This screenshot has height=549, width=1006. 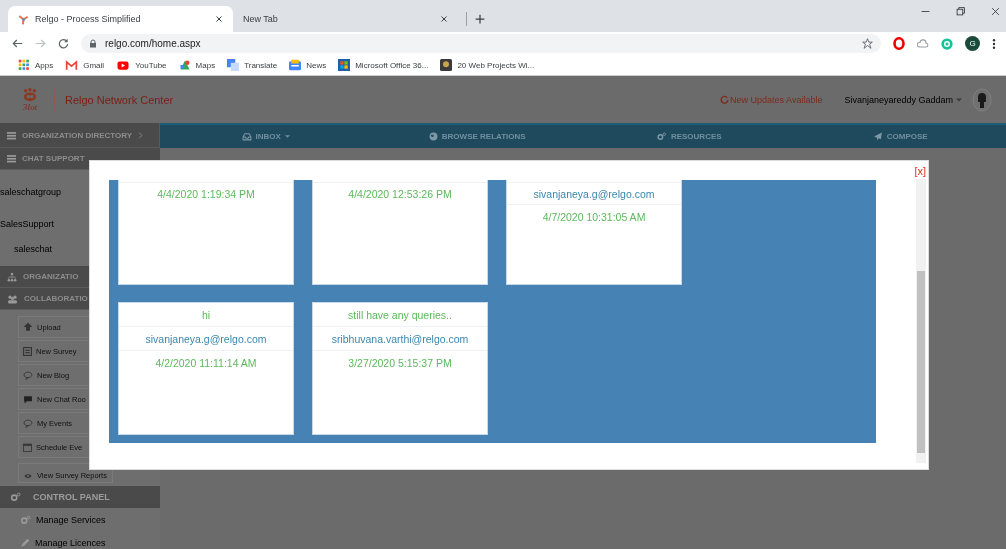 I want to click on bookmark: Gmail, so click(x=85, y=65).